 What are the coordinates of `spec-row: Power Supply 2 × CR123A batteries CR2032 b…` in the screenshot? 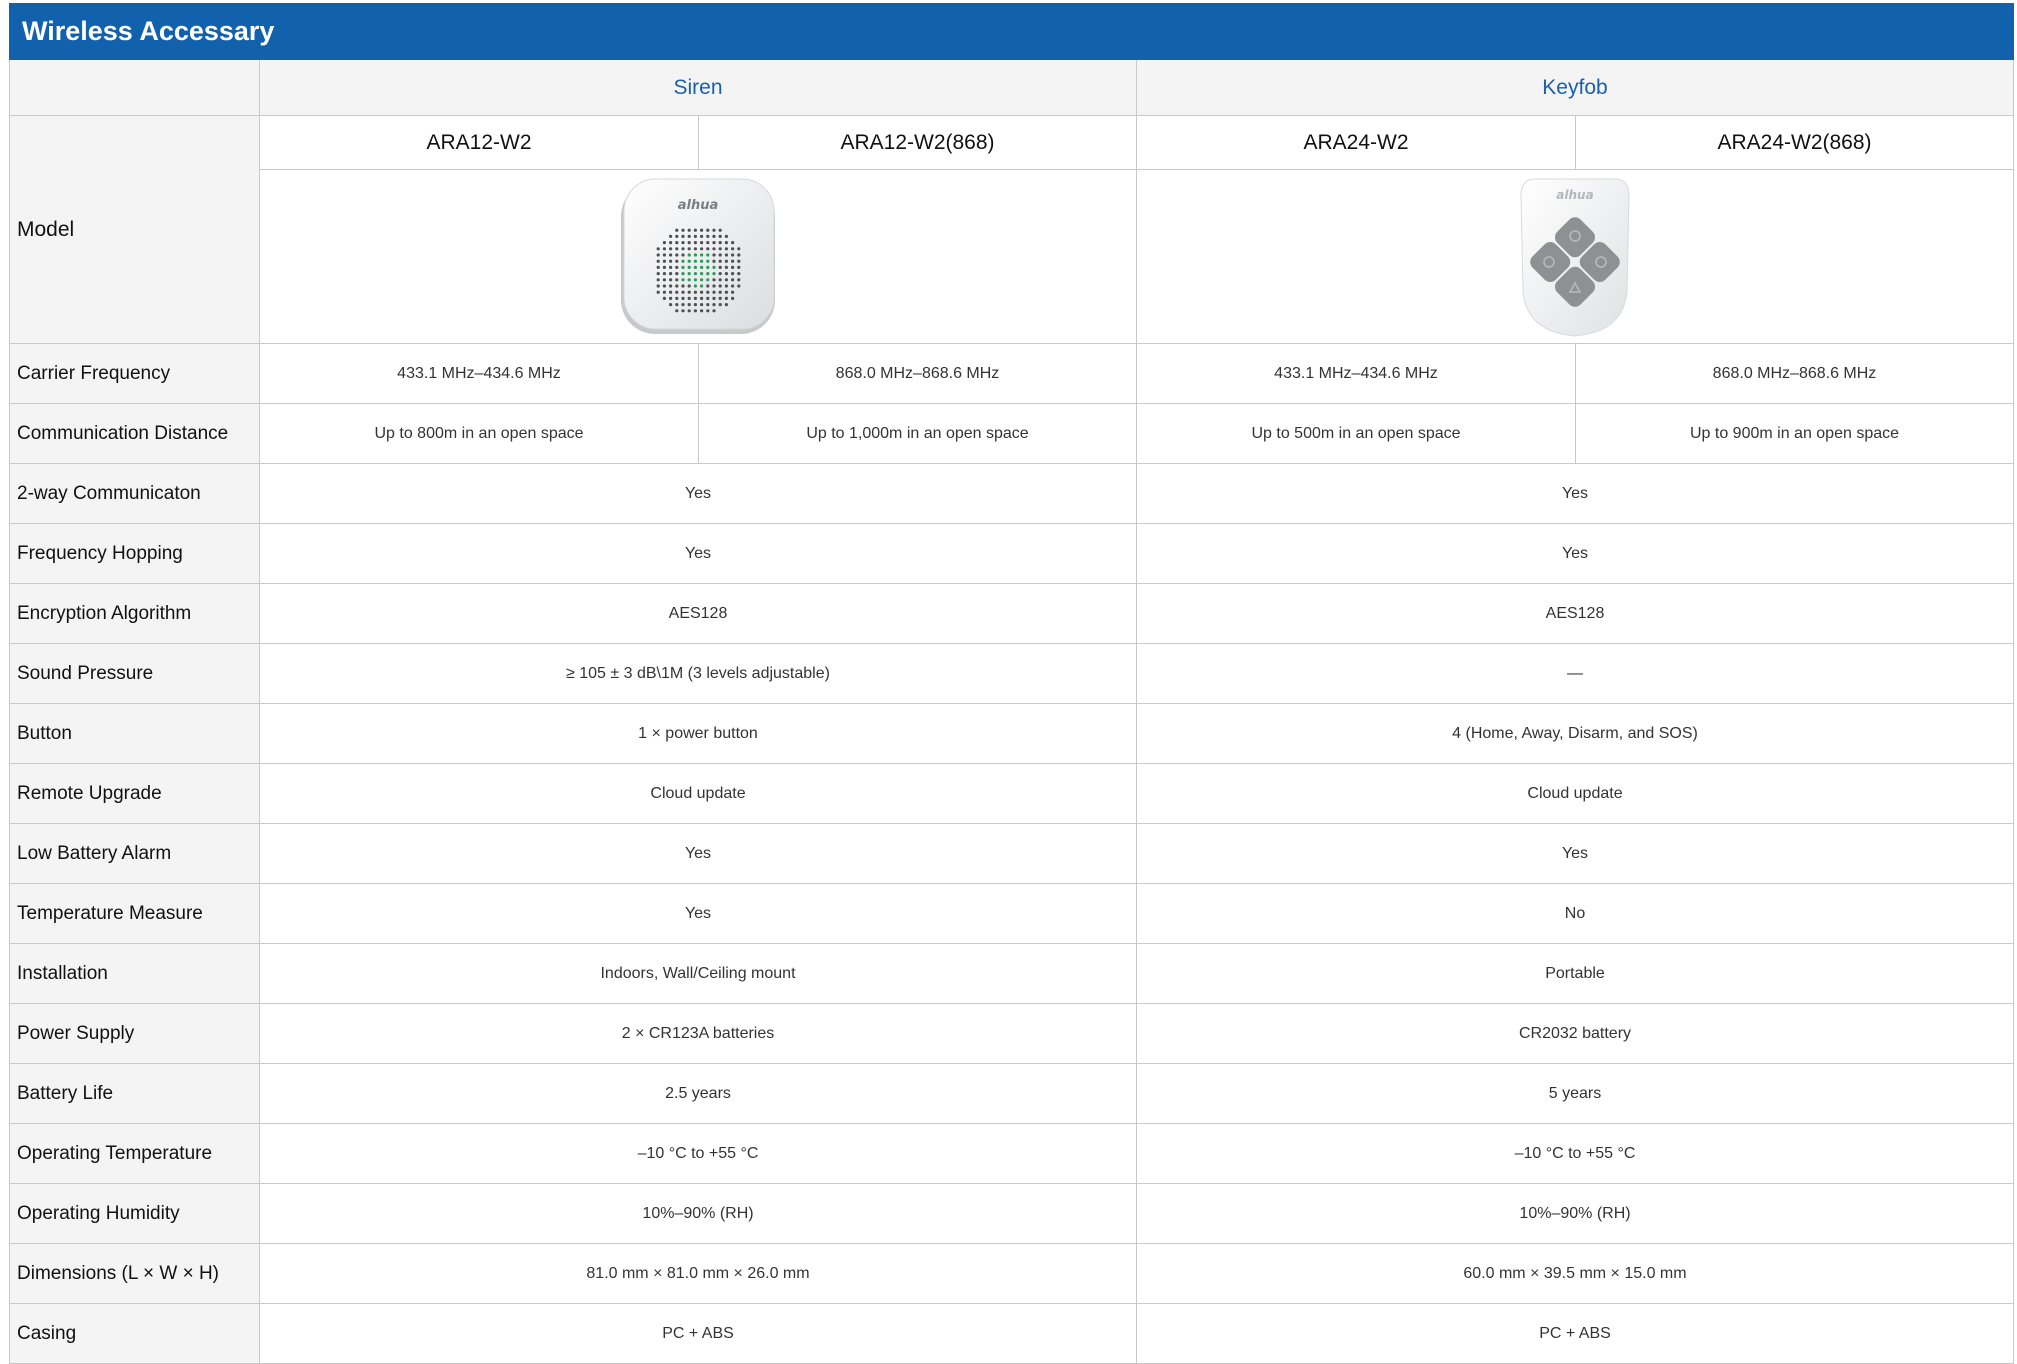 It's located at (1011, 1033).